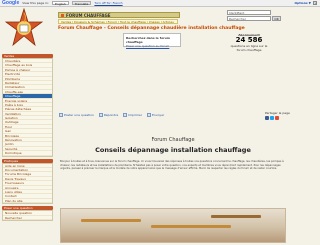  Describe the element at coordinates (267, 118) in the screenshot. I see `facebook-icon` at that location.